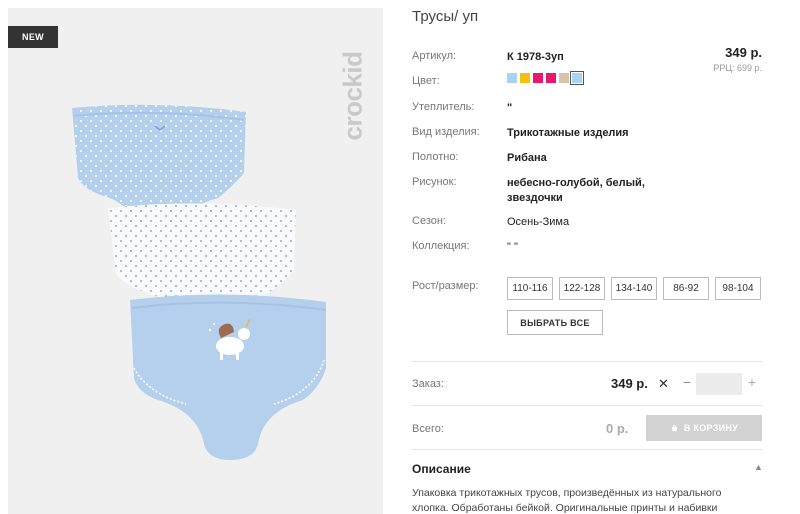 This screenshot has height=514, width=800. I want to click on size-option: 134-140, so click(634, 288).